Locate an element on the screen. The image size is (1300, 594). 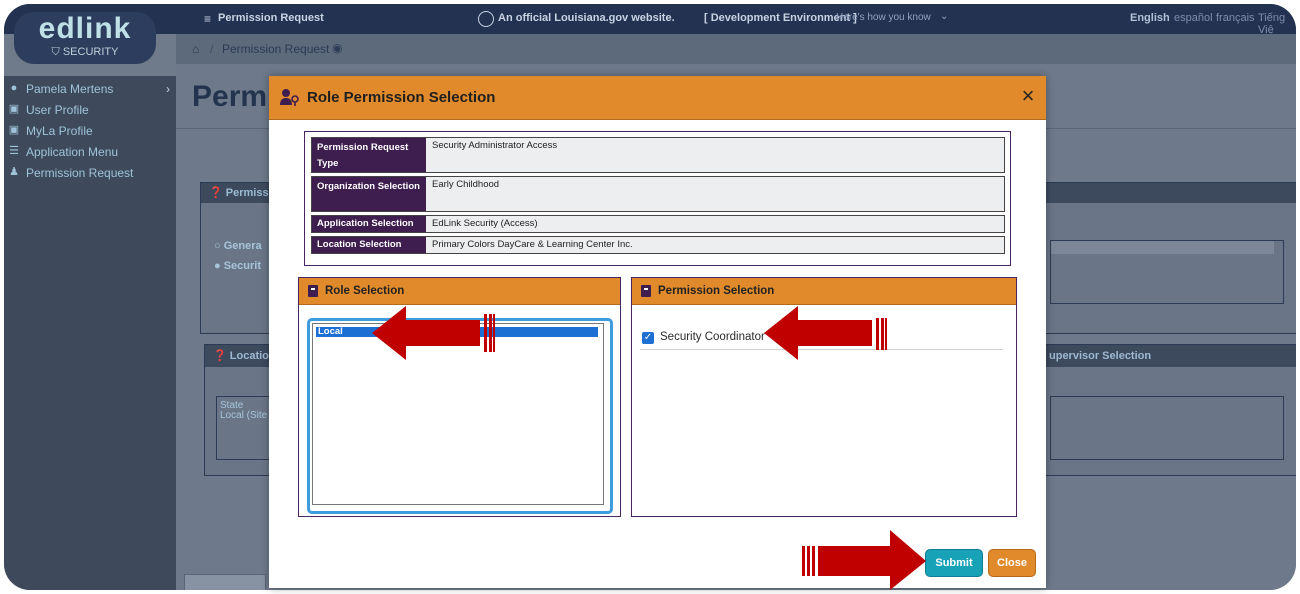
permission-selection-header: Permission Selection is located at coordinates (824, 291).